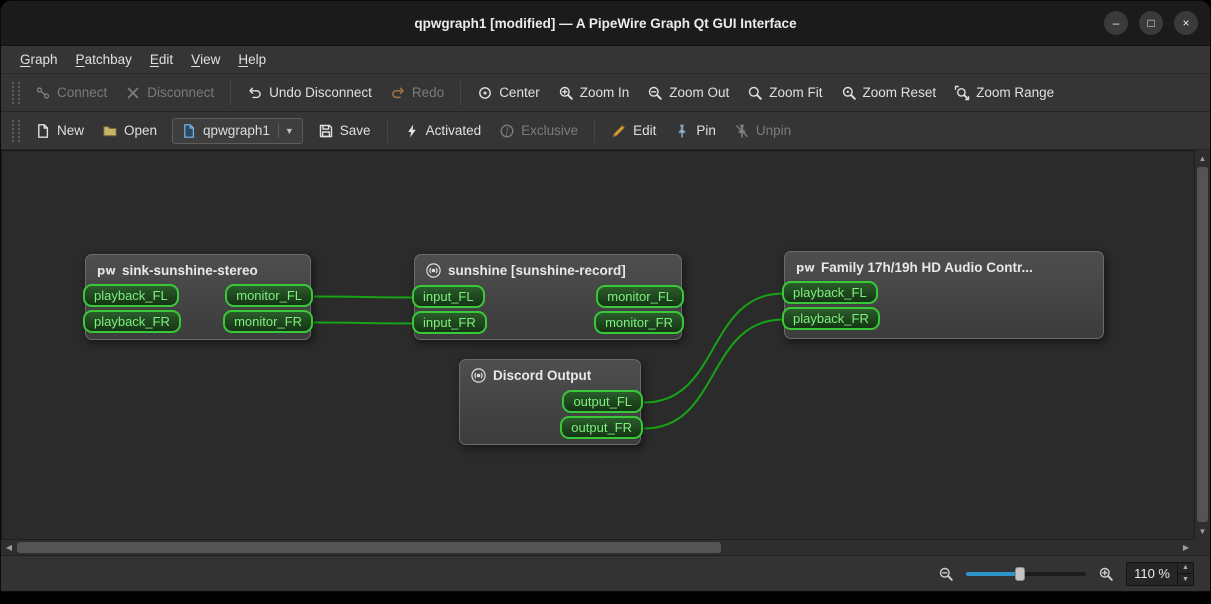 This screenshot has width=1211, height=604. I want to click on zoom-value: 110 %, so click(1152, 574).